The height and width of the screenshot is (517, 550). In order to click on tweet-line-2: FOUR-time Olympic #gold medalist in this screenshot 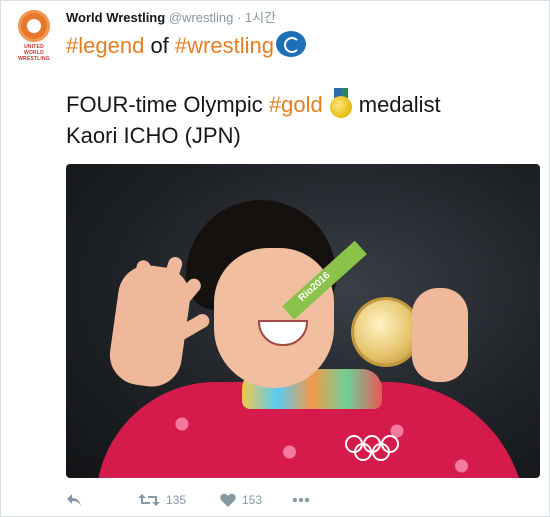, I will do `click(301, 104)`.